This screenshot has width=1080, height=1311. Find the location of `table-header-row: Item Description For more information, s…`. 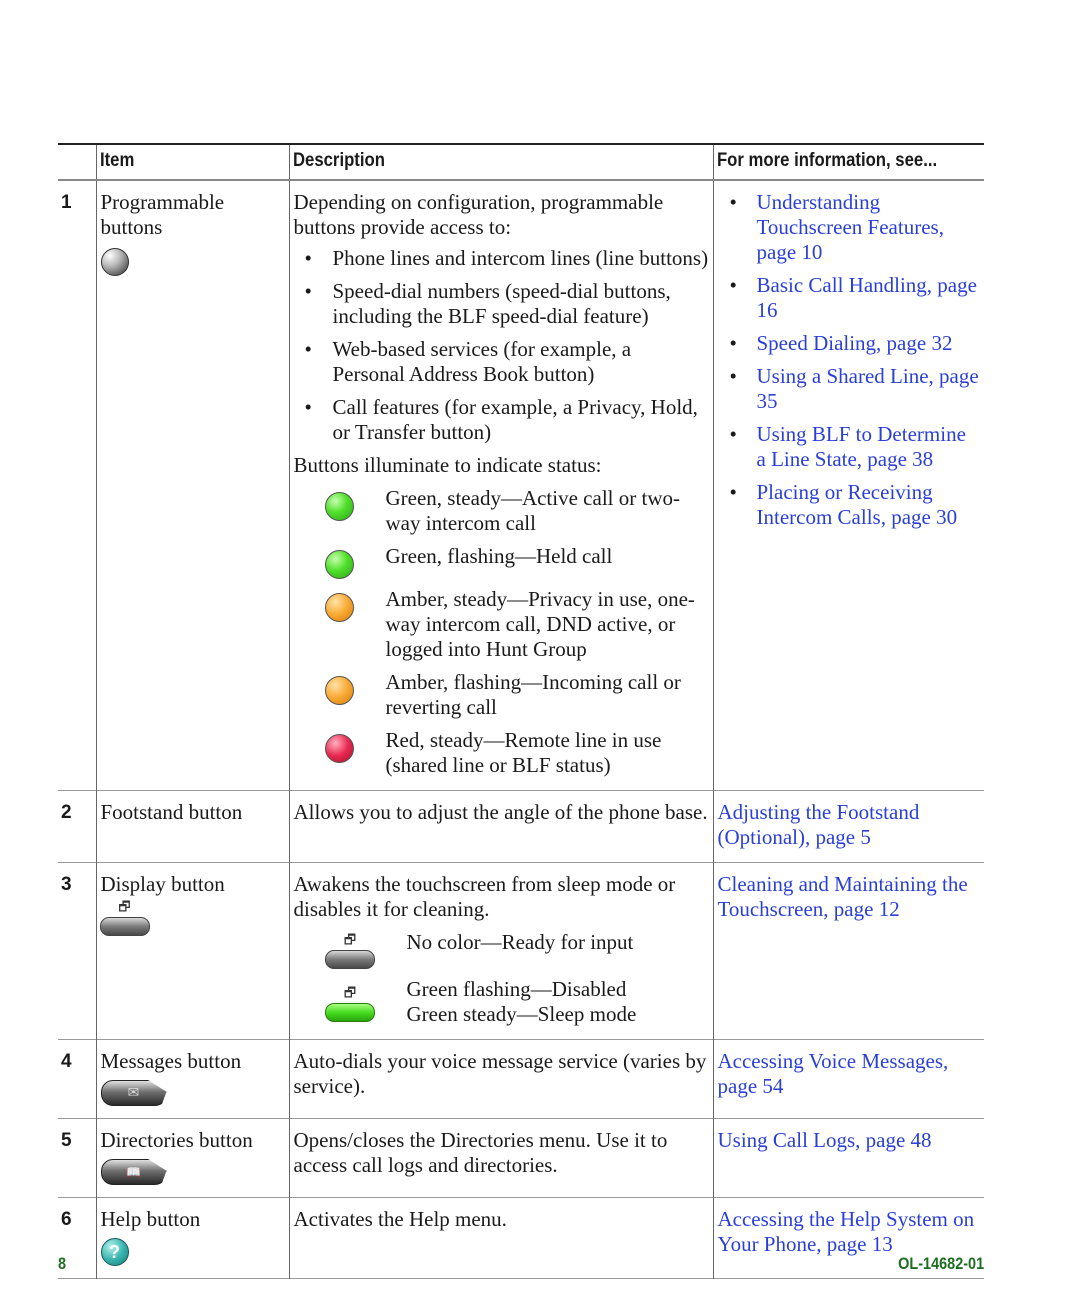

table-header-row: Item Description For more information, s… is located at coordinates (521, 162).